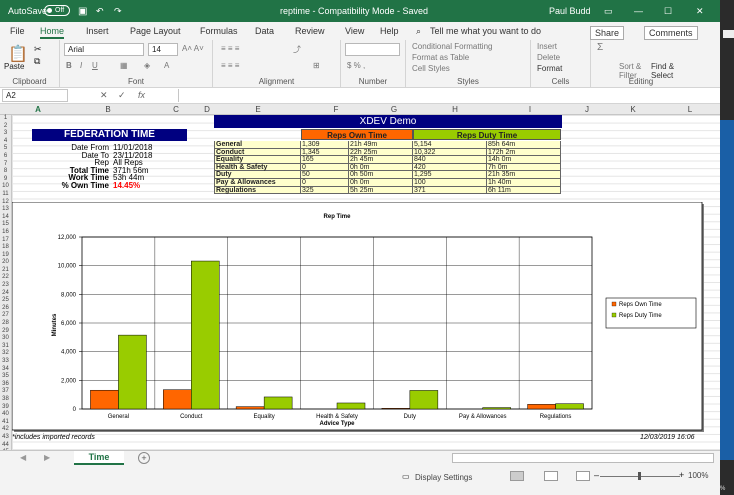 Image resolution: width=734 pixels, height=495 pixels. Describe the element at coordinates (452, 46) in the screenshot. I see `conditional-formatting-button: Conditional Formatting` at that location.